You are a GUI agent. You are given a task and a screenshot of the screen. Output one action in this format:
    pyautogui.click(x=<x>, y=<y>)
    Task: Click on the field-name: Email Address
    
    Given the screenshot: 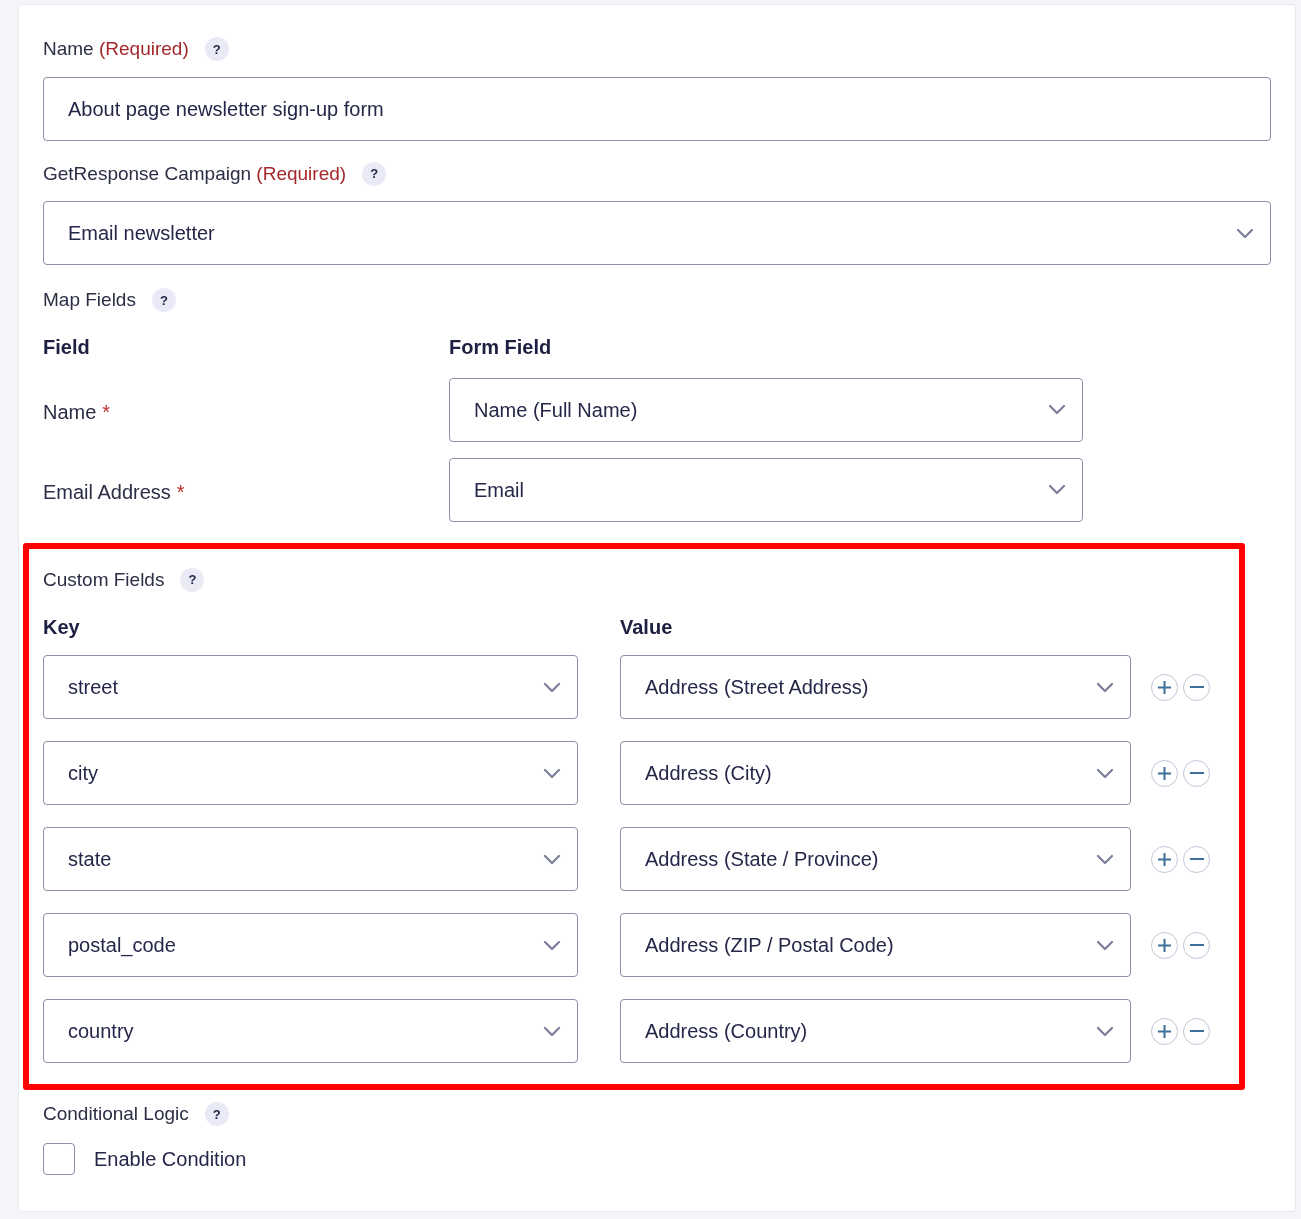 What is the action you would take?
    pyautogui.click(x=107, y=492)
    